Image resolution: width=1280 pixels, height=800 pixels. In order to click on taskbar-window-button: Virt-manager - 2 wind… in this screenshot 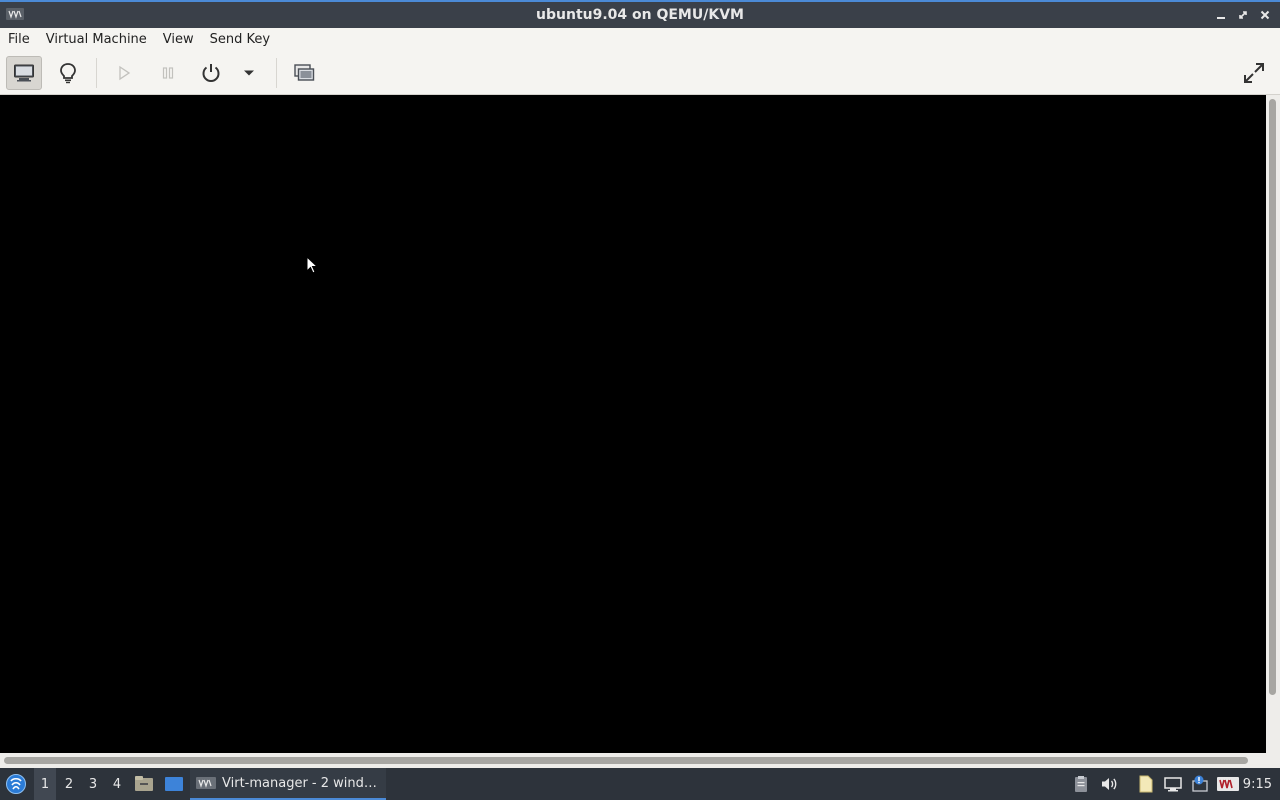, I will do `click(288, 784)`.